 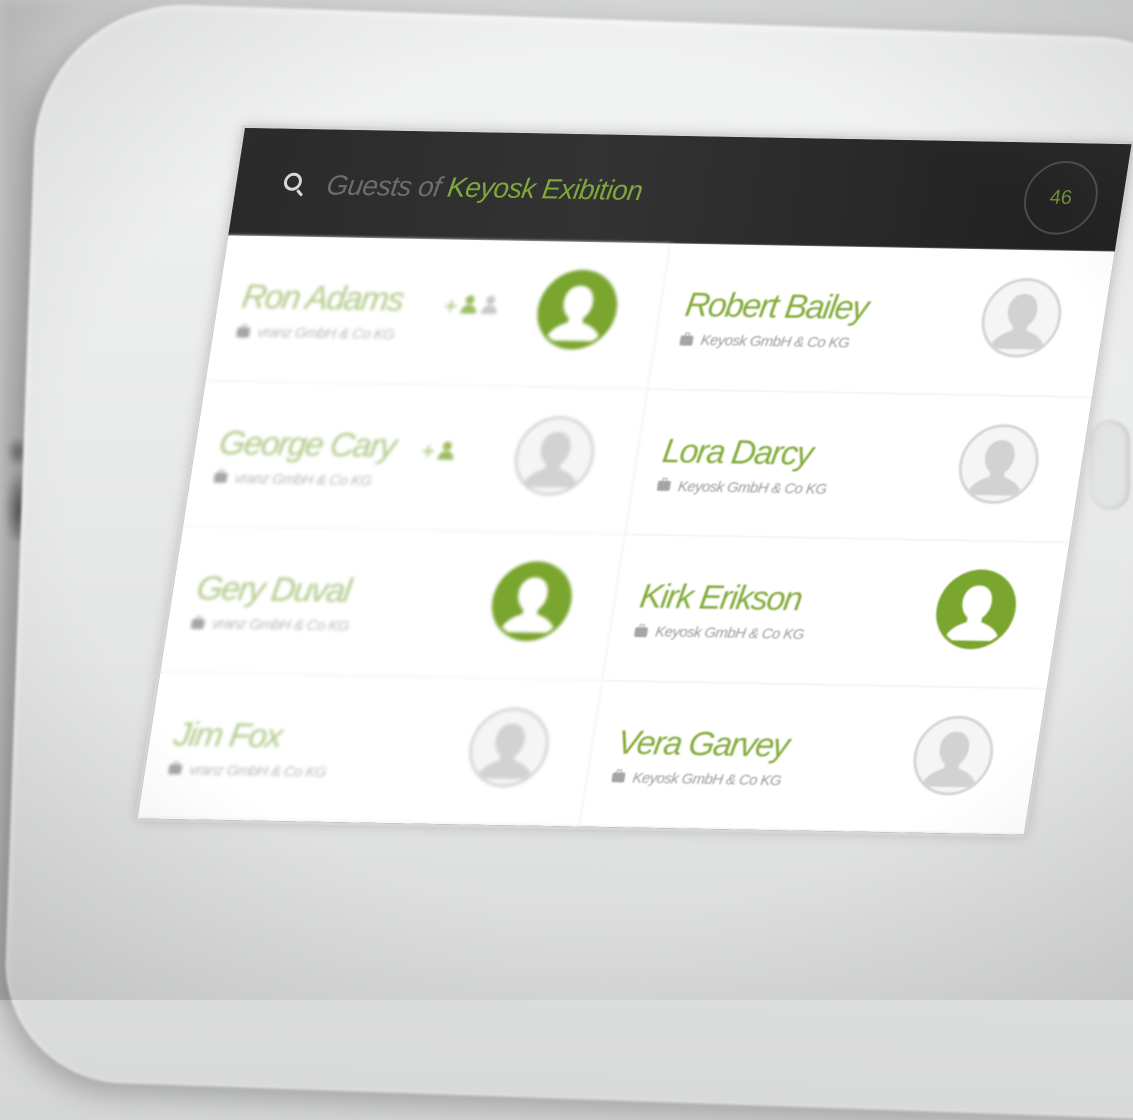 I want to click on title-prefix: Guests of, so click(x=384, y=186).